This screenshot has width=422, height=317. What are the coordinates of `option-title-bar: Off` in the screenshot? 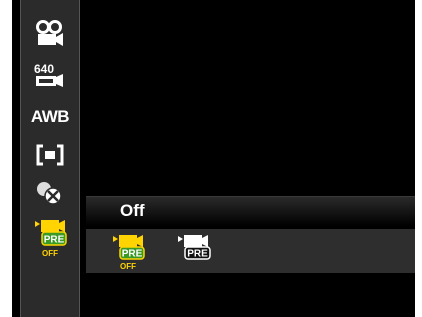 It's located at (250, 211).